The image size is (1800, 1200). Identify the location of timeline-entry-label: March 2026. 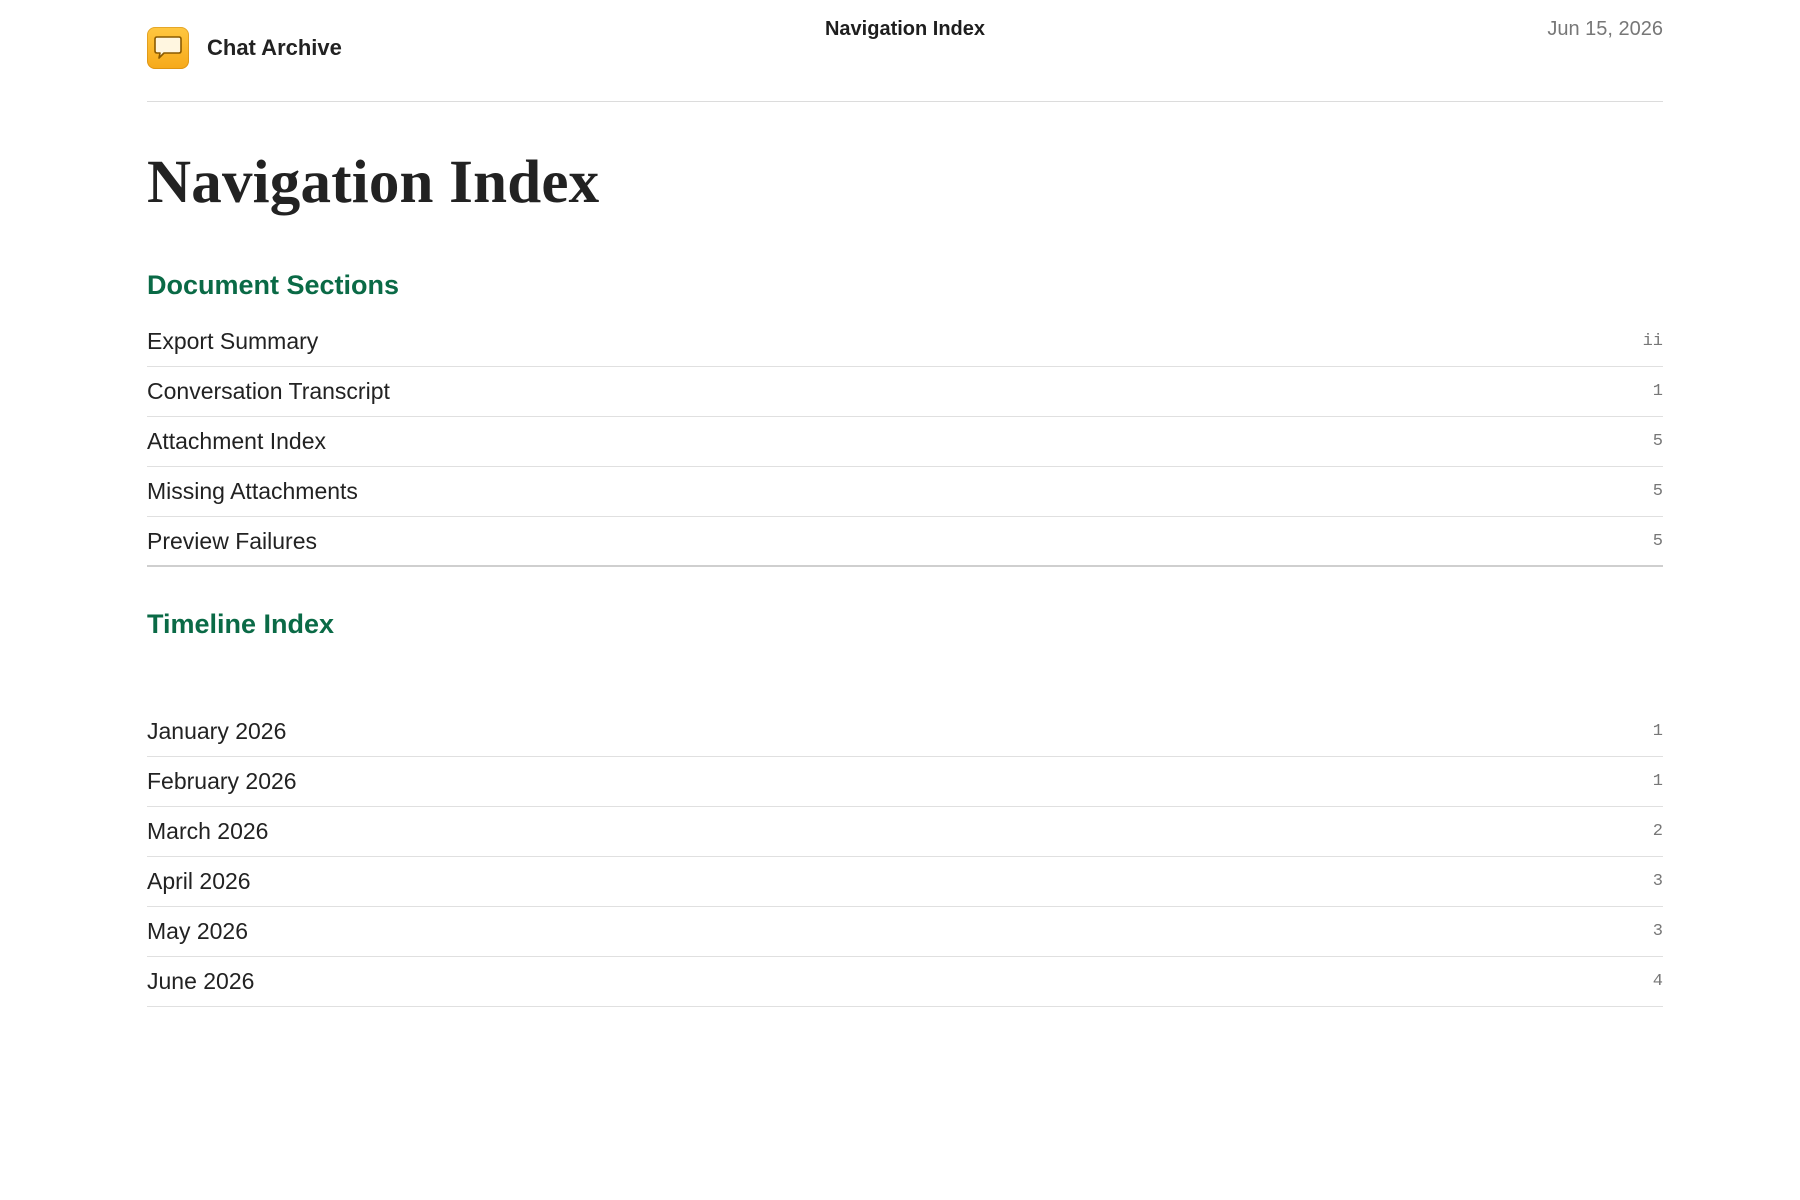
(208, 831).